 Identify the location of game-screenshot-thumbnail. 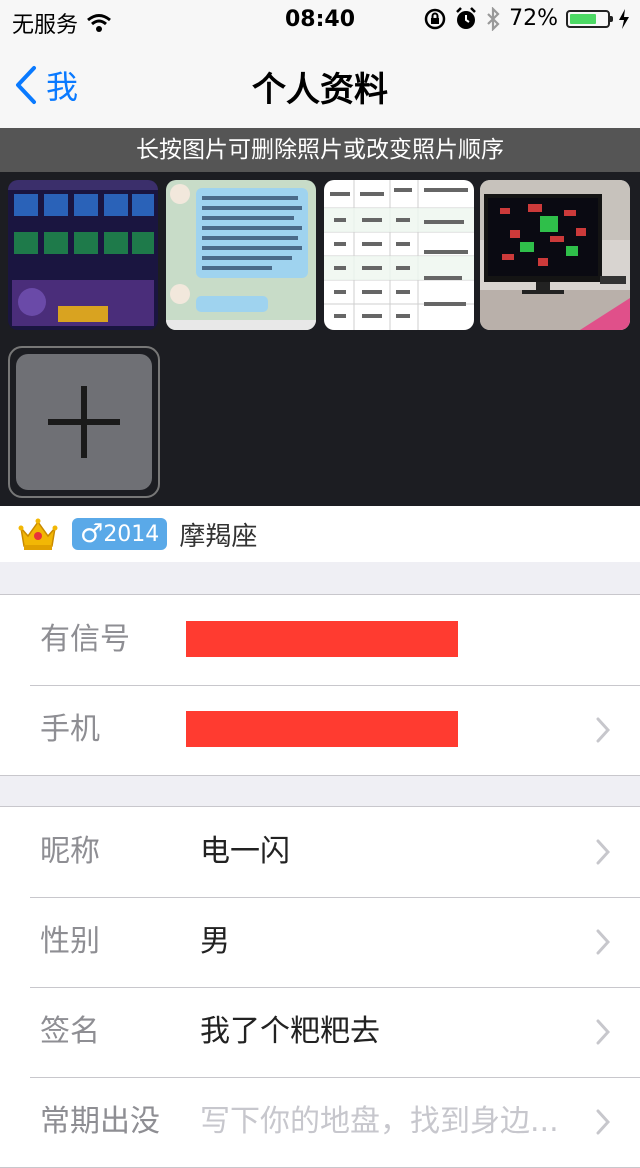
(83, 255).